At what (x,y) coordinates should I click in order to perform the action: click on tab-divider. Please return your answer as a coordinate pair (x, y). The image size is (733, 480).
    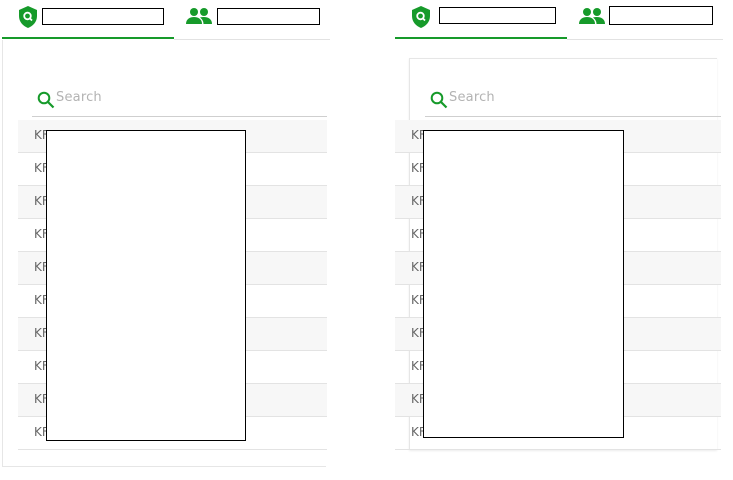
    Looking at the image, I should click on (645, 39).